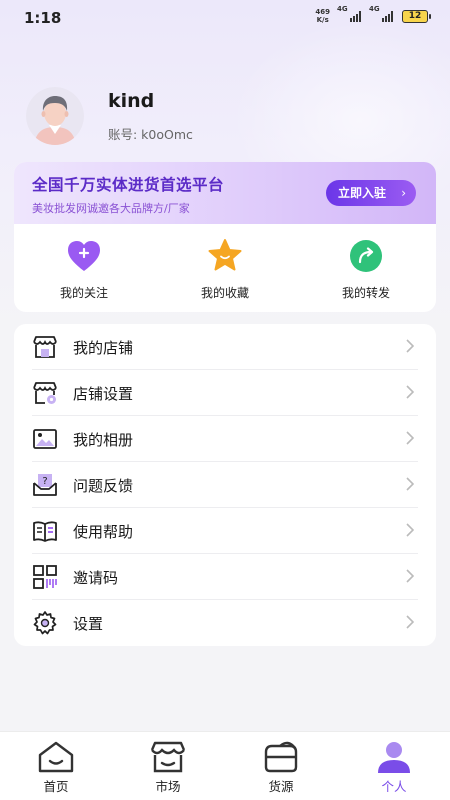 Image resolution: width=450 pixels, height=800 pixels. Describe the element at coordinates (84, 256) in the screenshot. I see `heart-plus-icon` at that location.